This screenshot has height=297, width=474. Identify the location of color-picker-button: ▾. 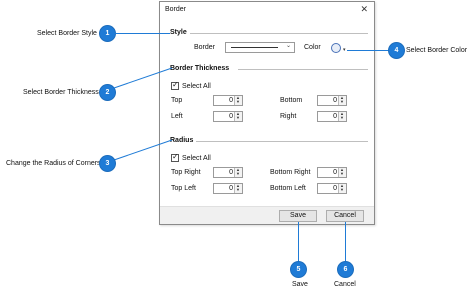
(338, 48).